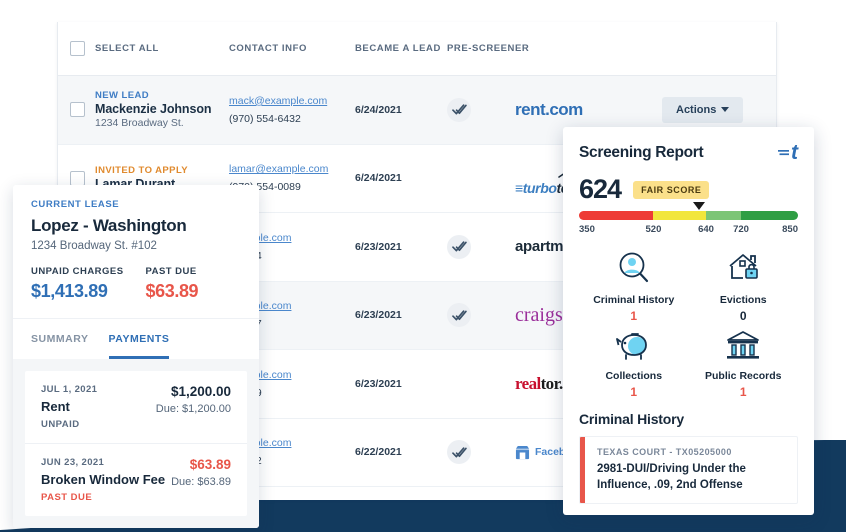 The image size is (846, 532). What do you see at coordinates (588, 110) in the screenshot?
I see `lead-source-cell: rent.com` at bounding box center [588, 110].